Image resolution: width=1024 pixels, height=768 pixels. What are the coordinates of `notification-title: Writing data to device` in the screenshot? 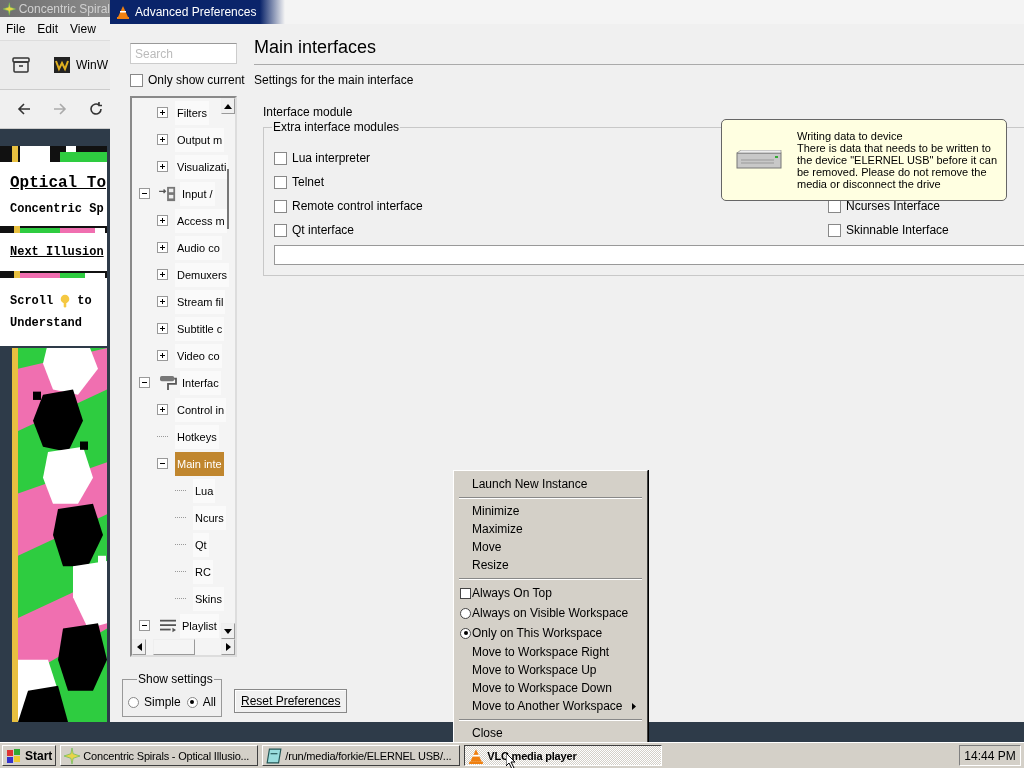 It's located at (850, 136).